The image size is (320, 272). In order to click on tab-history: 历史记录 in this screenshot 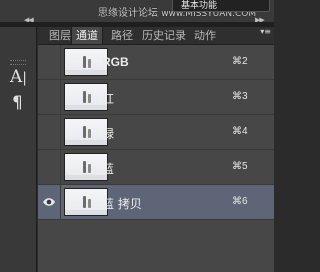, I will do `click(164, 35)`.